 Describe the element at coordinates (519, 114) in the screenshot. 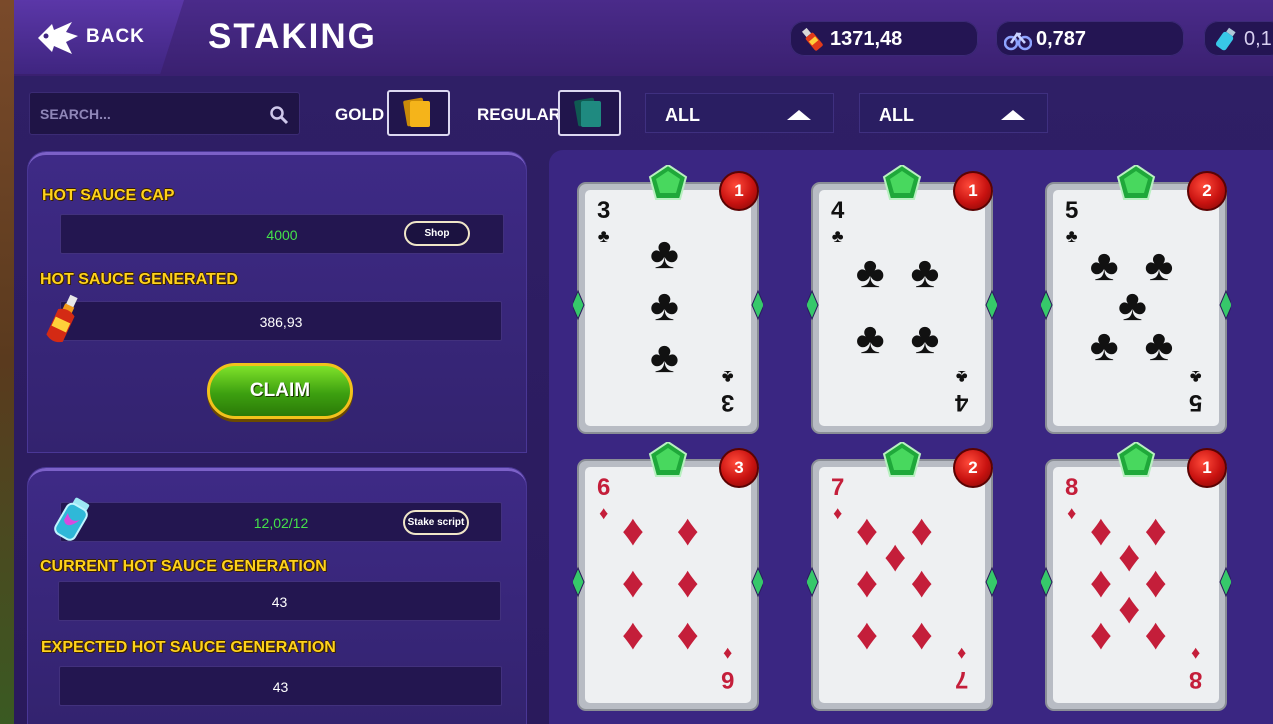

I see `regular-filter-label: REGULAR` at that location.